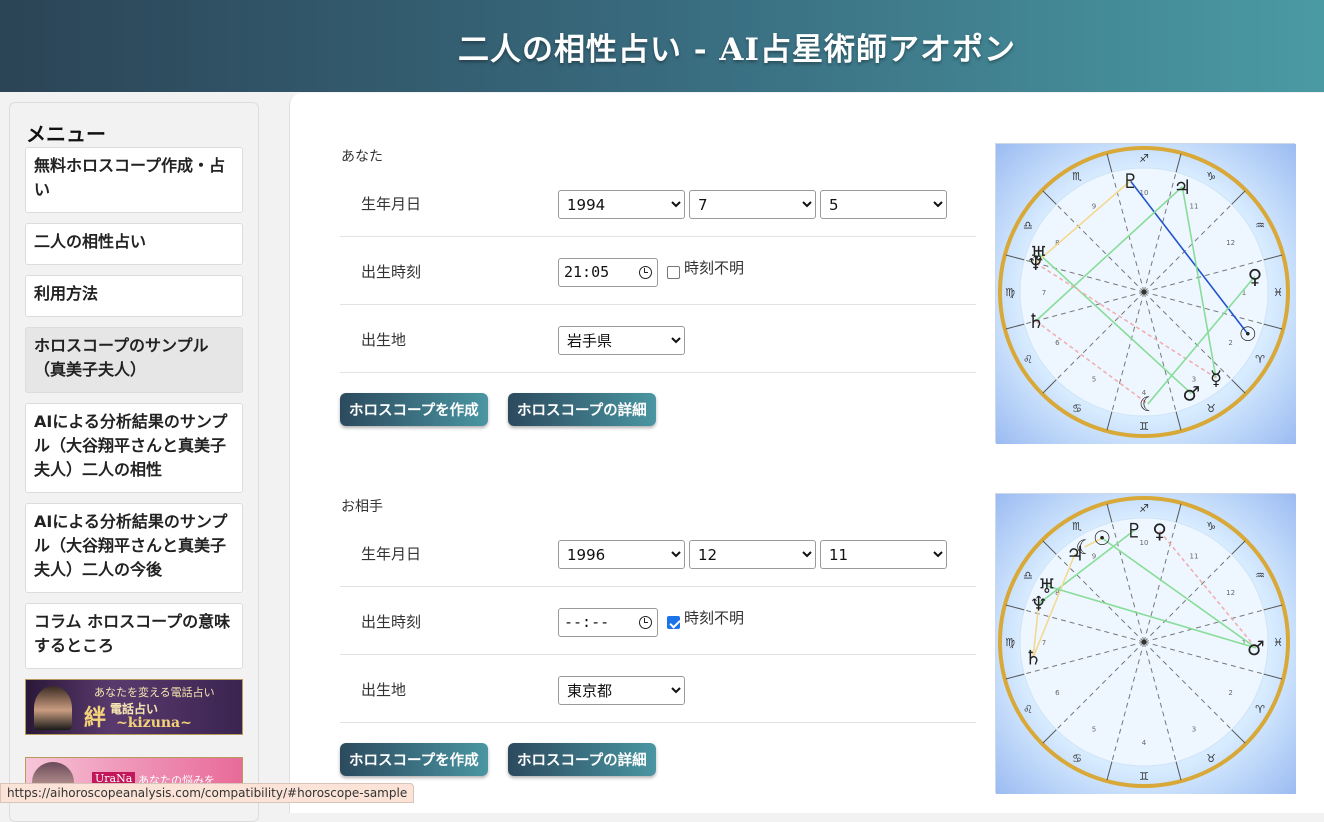 The width and height of the screenshot is (1324, 822). Describe the element at coordinates (582, 409) in the screenshot. I see `you-horoscope-detail-button: ホロスコープの詳細` at that location.